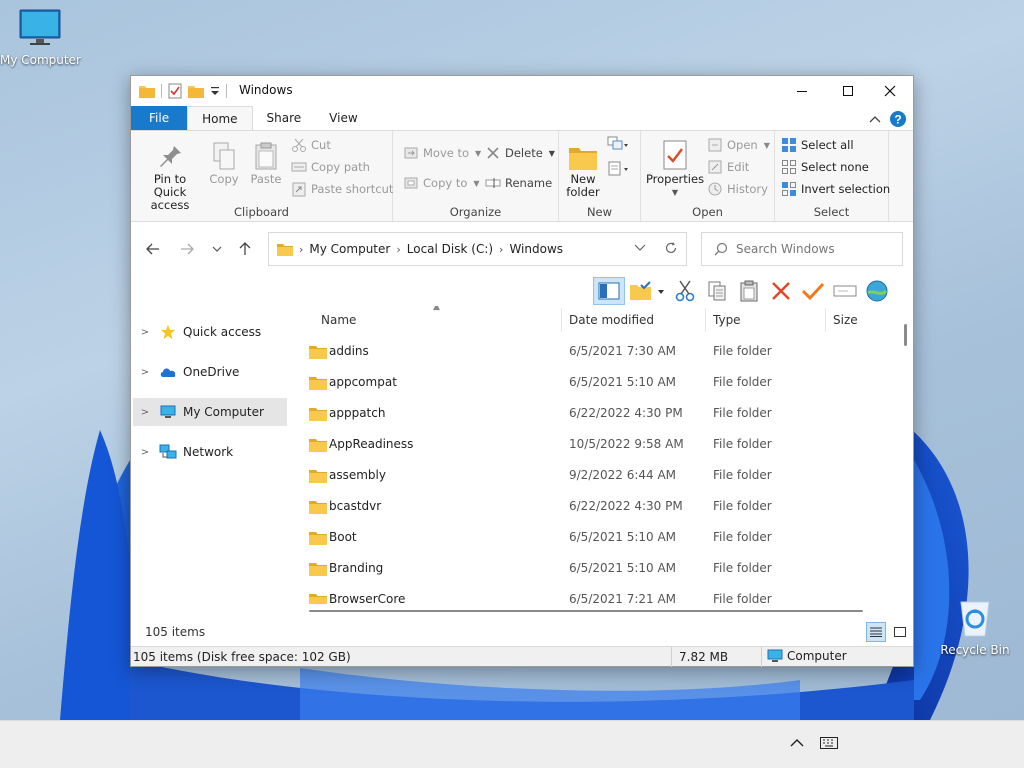 The height and width of the screenshot is (768, 1024). What do you see at coordinates (220, 118) in the screenshot?
I see `tab-home: Home` at bounding box center [220, 118].